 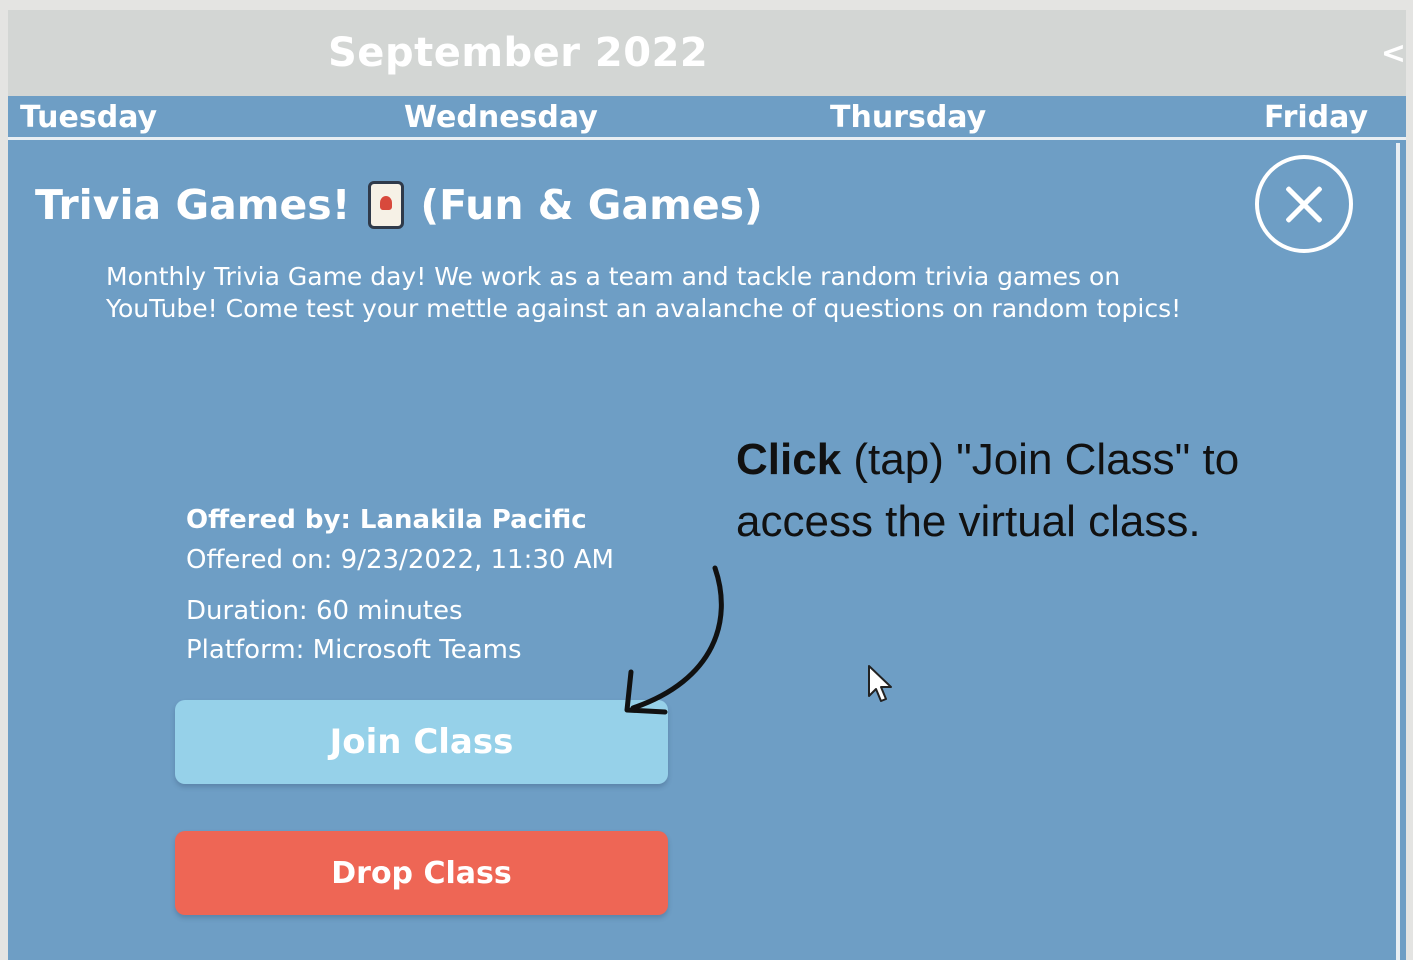 What do you see at coordinates (1316, 117) in the screenshot?
I see `weekday-friday: Friday` at bounding box center [1316, 117].